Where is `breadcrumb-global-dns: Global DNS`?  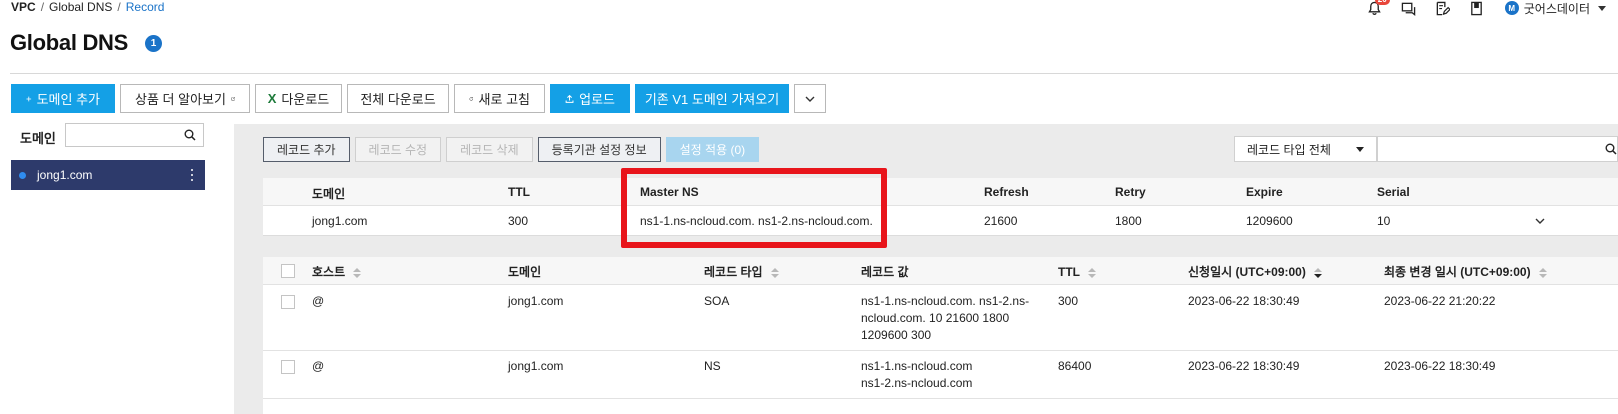 breadcrumb-global-dns: Global DNS is located at coordinates (80, 7).